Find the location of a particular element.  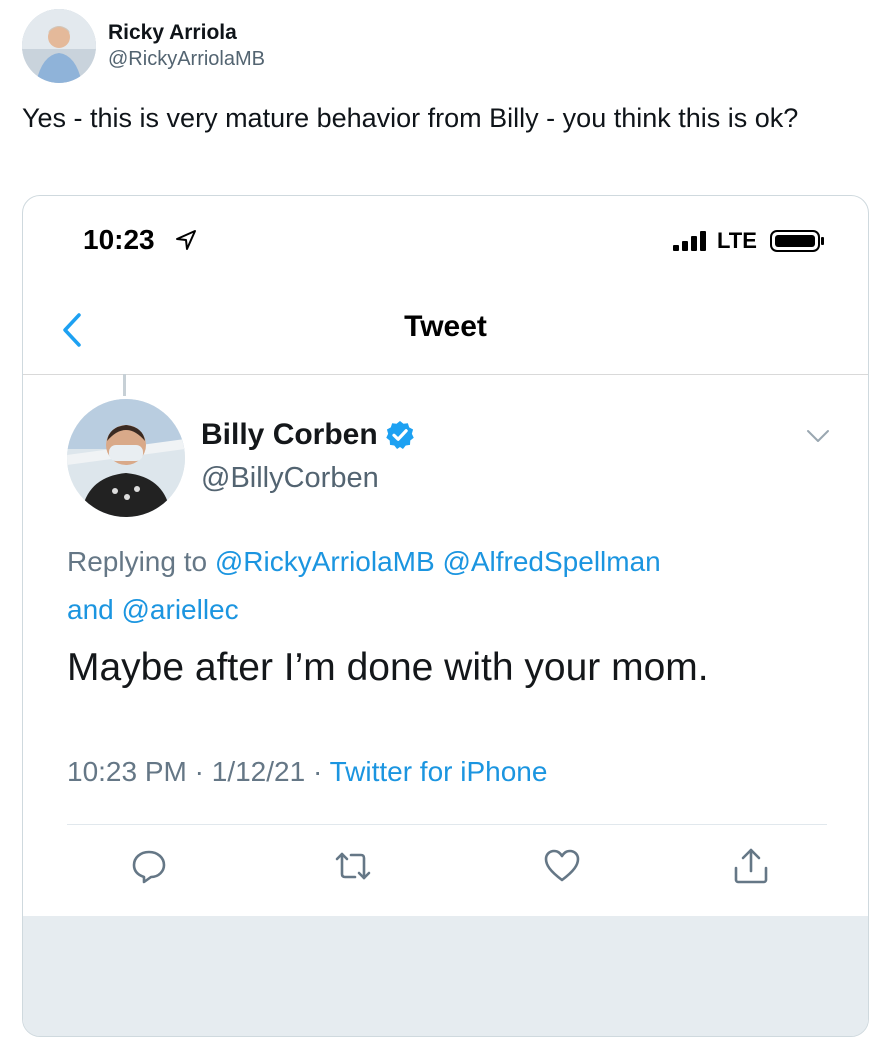

divider is located at coordinates (447, 824).